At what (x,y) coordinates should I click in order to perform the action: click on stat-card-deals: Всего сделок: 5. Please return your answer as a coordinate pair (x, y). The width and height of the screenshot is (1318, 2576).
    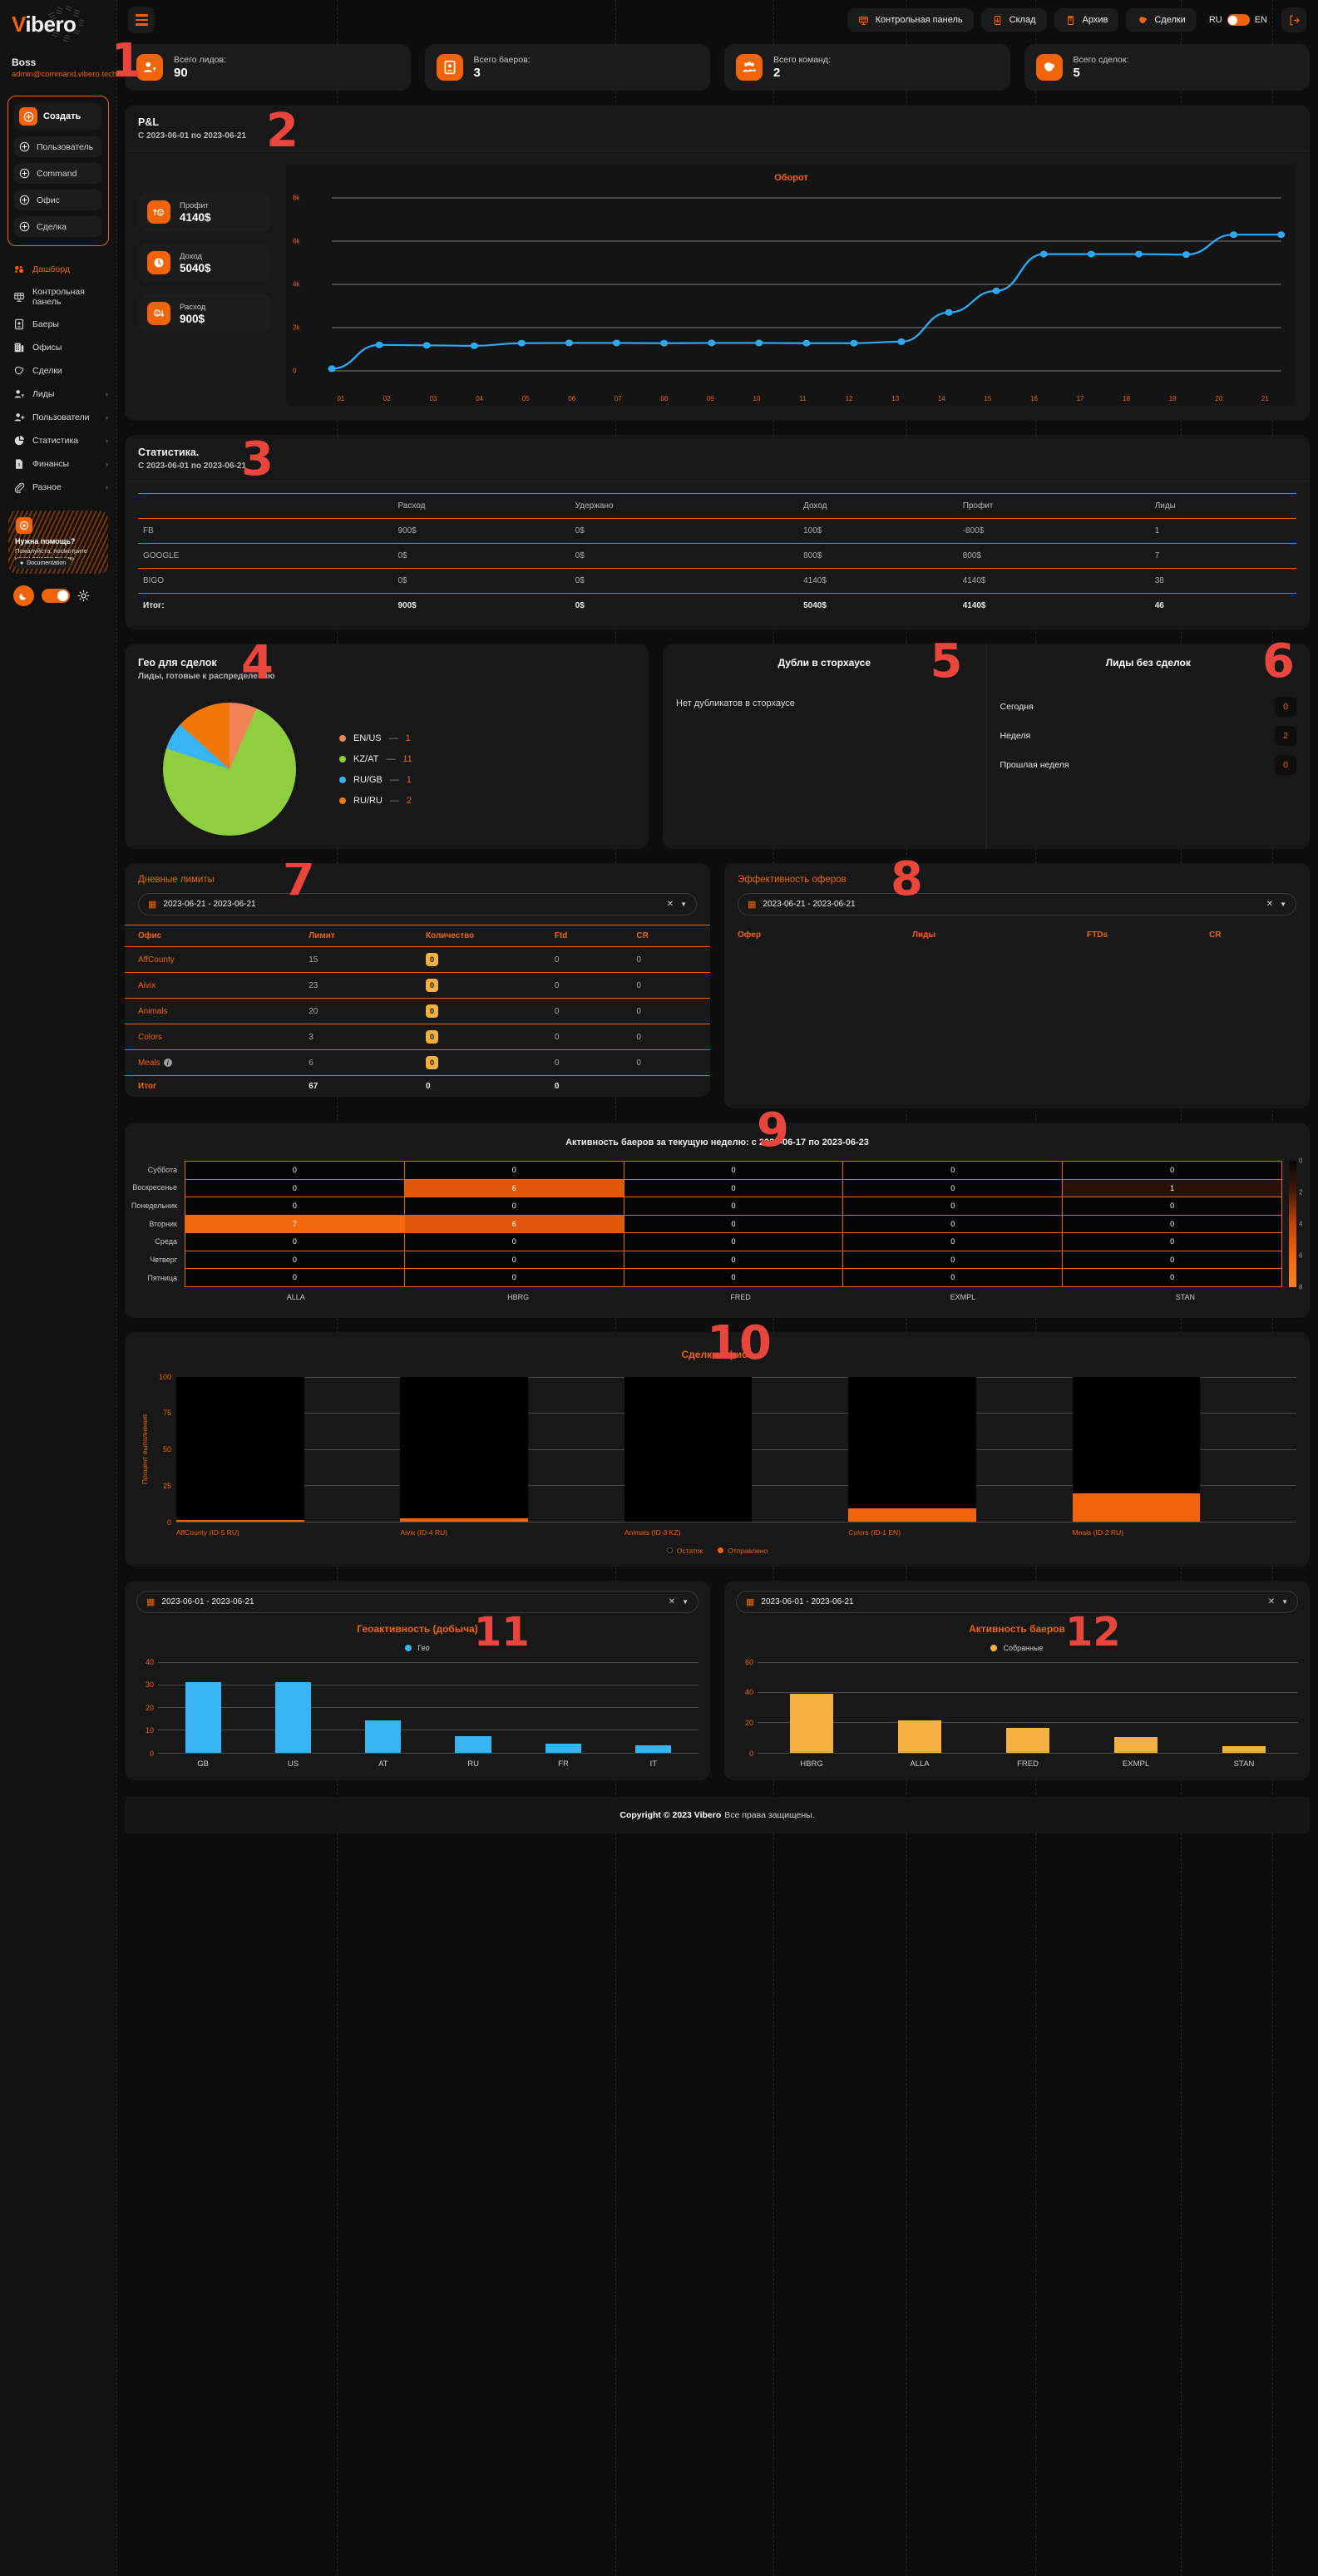
    Looking at the image, I should click on (1167, 67).